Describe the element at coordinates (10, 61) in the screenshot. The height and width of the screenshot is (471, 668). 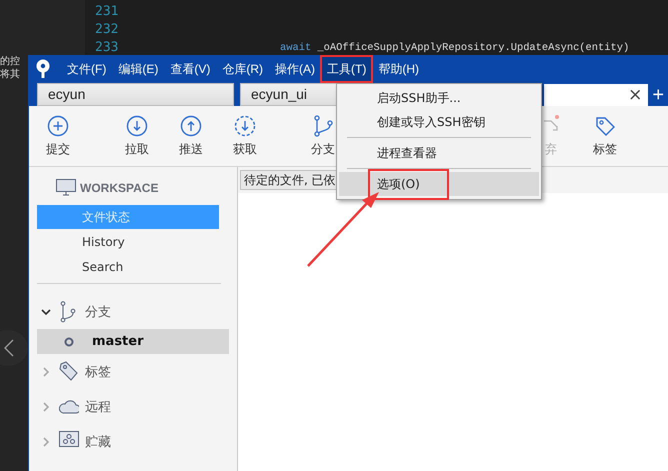
I see `panel-text: 的控` at that location.